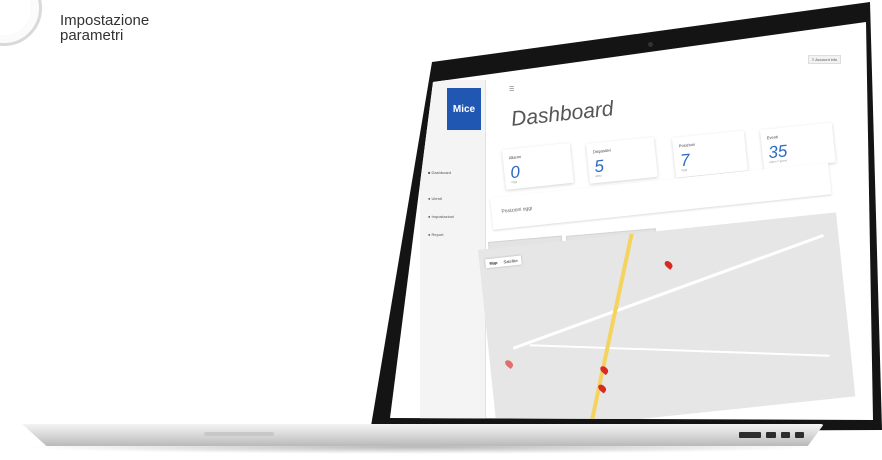 This screenshot has height=460, width=882. Describe the element at coordinates (750, 435) in the screenshot. I see `sd-slot-icon` at that location.